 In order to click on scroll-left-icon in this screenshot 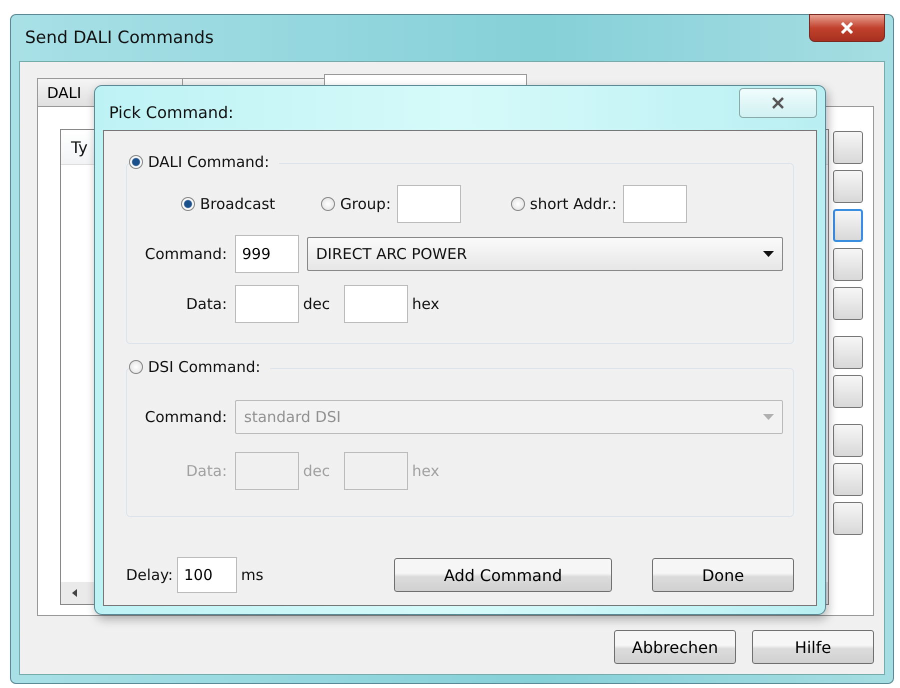, I will do `click(75, 593)`.